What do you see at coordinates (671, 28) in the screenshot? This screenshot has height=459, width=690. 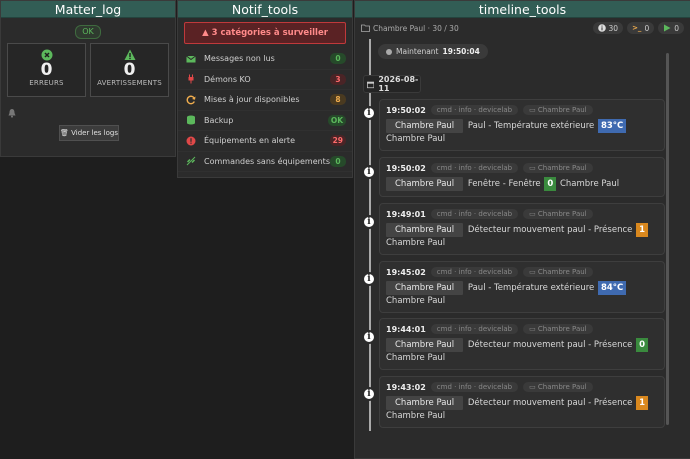 I see `run-filter-pill: 0` at bounding box center [671, 28].